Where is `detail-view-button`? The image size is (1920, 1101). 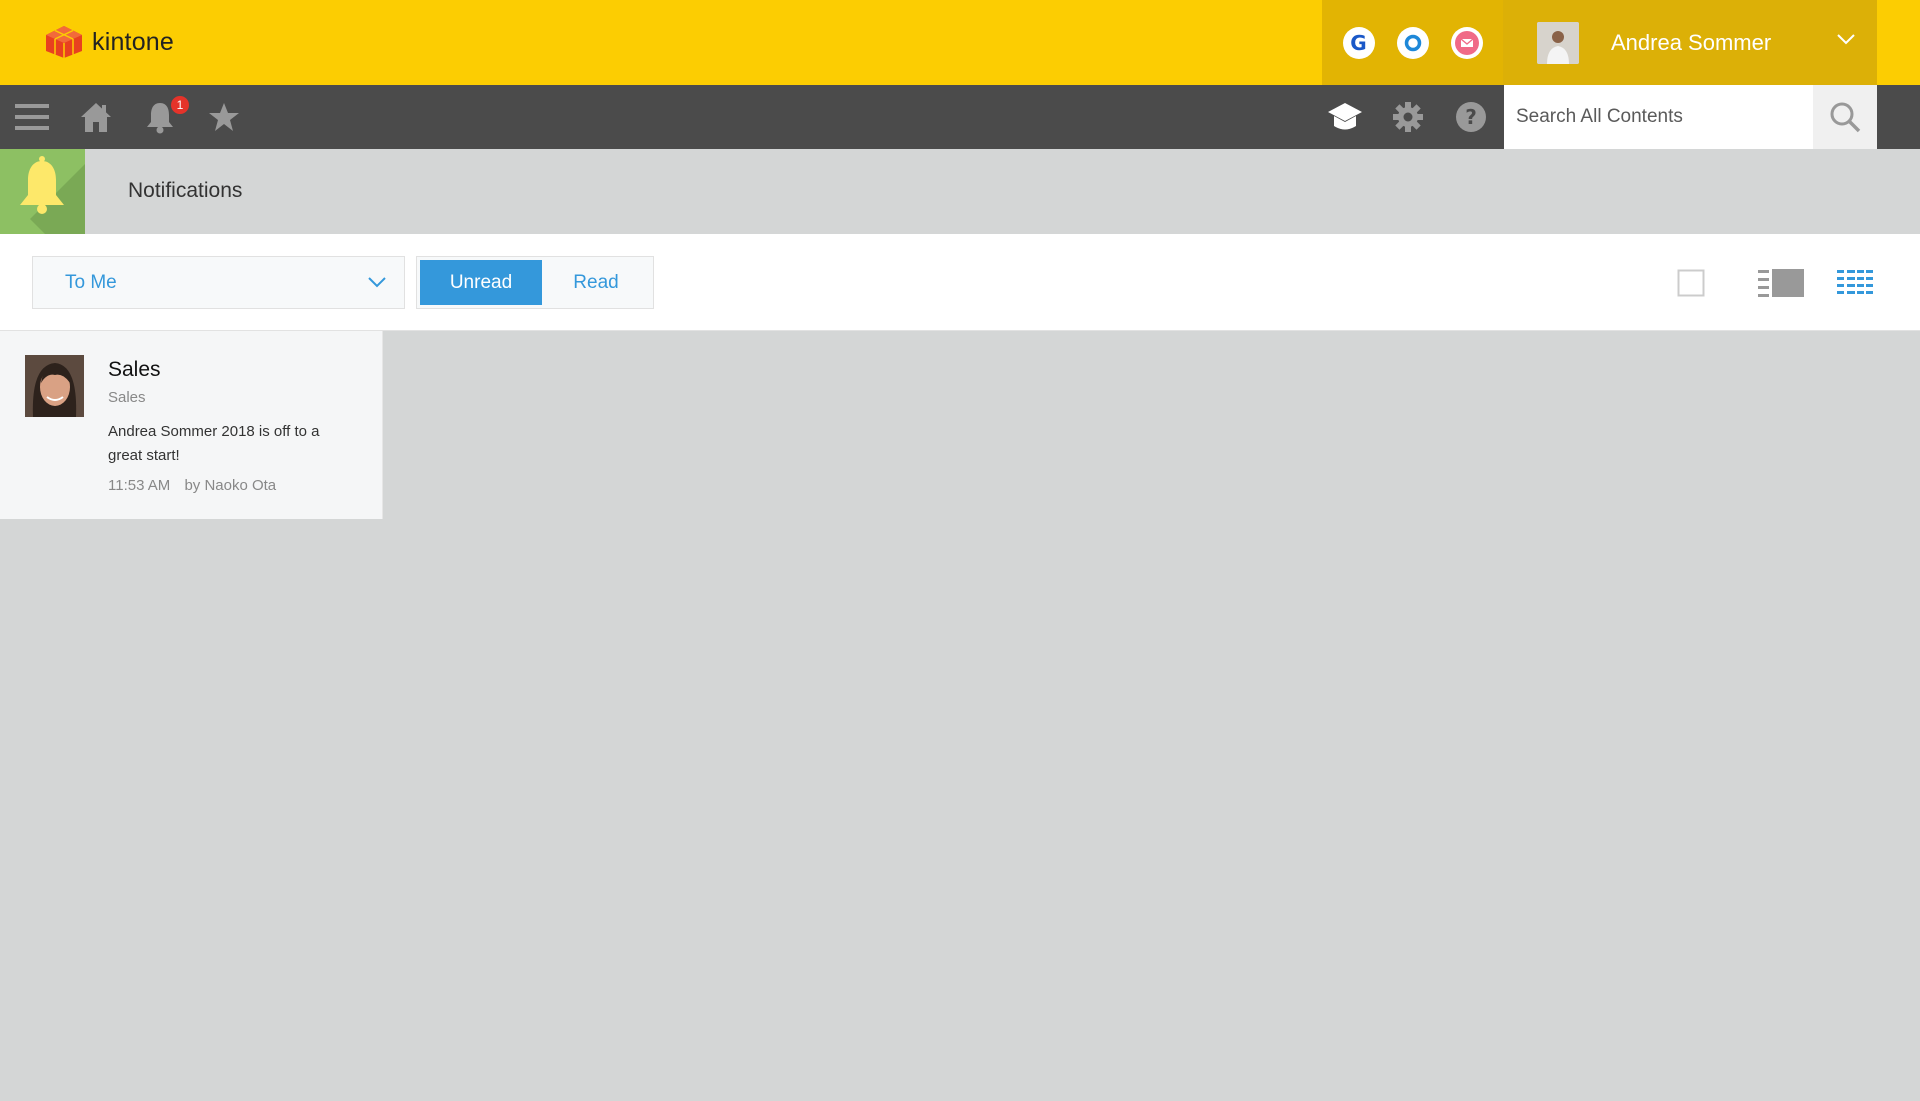
detail-view-button is located at coordinates (1781, 282).